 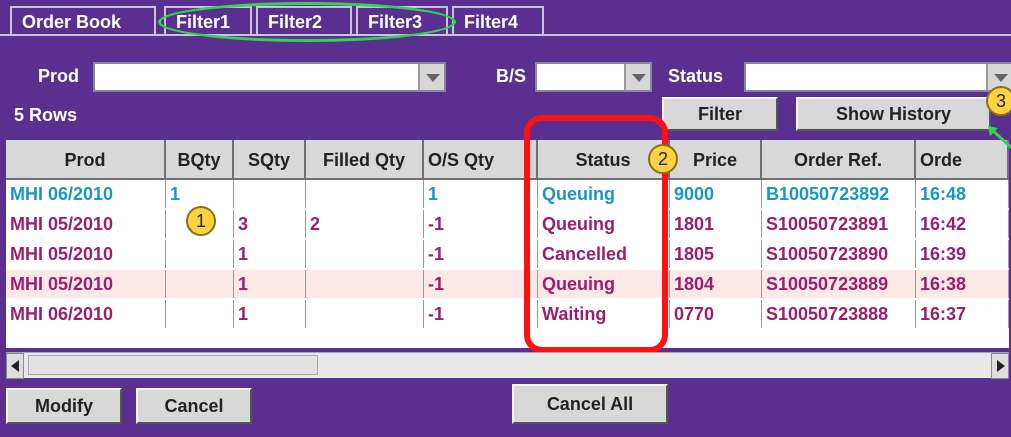 What do you see at coordinates (505, 35) in the screenshot?
I see `tab-strip-divider` at bounding box center [505, 35].